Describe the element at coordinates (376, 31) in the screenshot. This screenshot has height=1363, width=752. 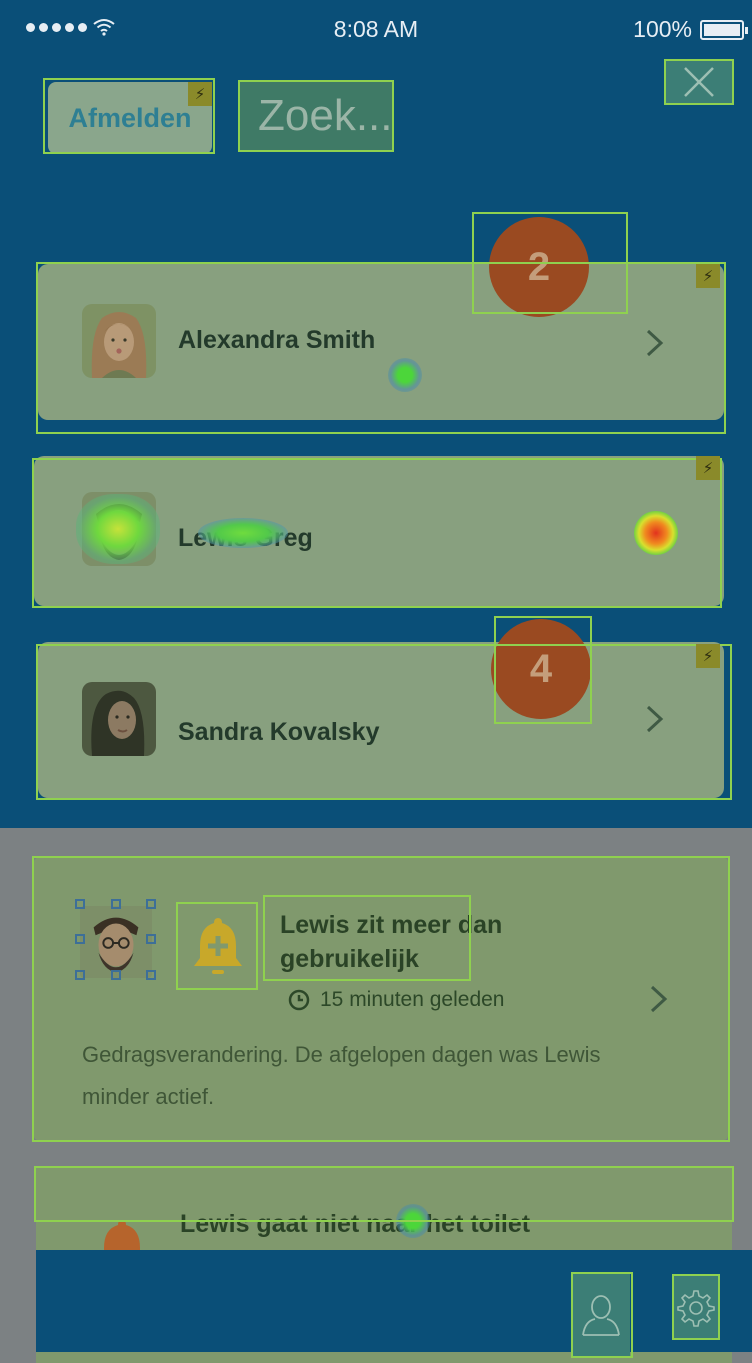
I see `status-bar: 8:08 AM 100%` at that location.